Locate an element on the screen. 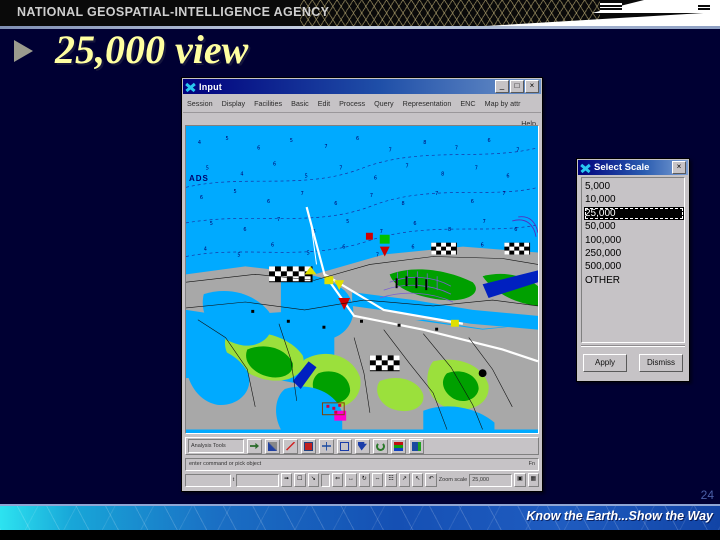  agency-name: NATIONAL GEOSPATIAL-INTELLIGENCE AGENCY is located at coordinates (173, 12).